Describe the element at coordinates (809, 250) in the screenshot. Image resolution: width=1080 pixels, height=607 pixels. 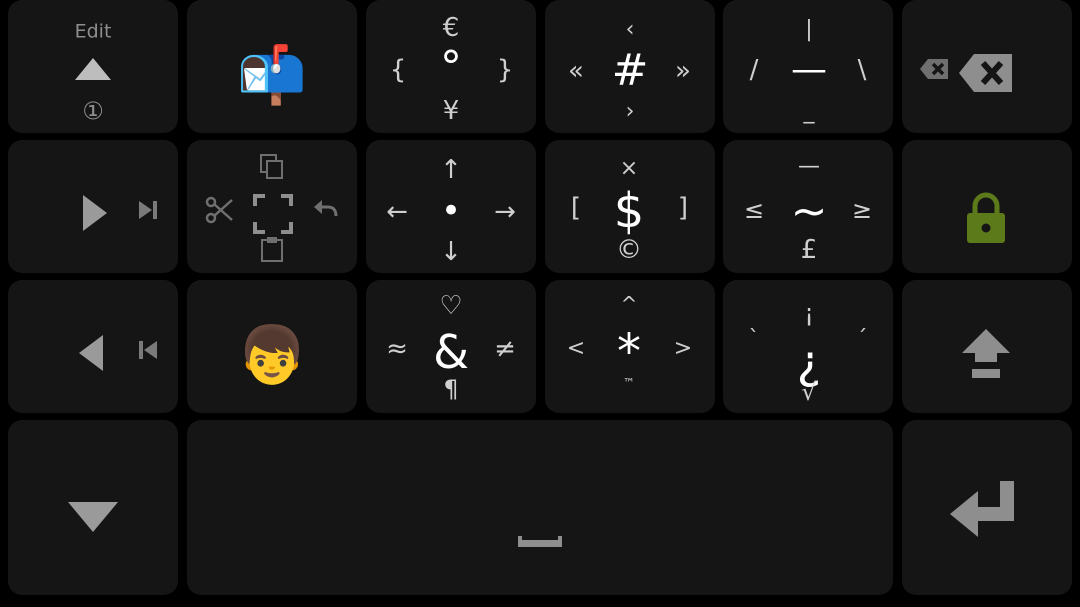
I see `sym-bottom: £` at that location.